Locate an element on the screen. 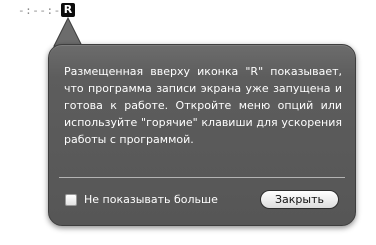 This screenshot has height=245, width=376. dont-show-again-option: Не показывать больше is located at coordinates (141, 200).